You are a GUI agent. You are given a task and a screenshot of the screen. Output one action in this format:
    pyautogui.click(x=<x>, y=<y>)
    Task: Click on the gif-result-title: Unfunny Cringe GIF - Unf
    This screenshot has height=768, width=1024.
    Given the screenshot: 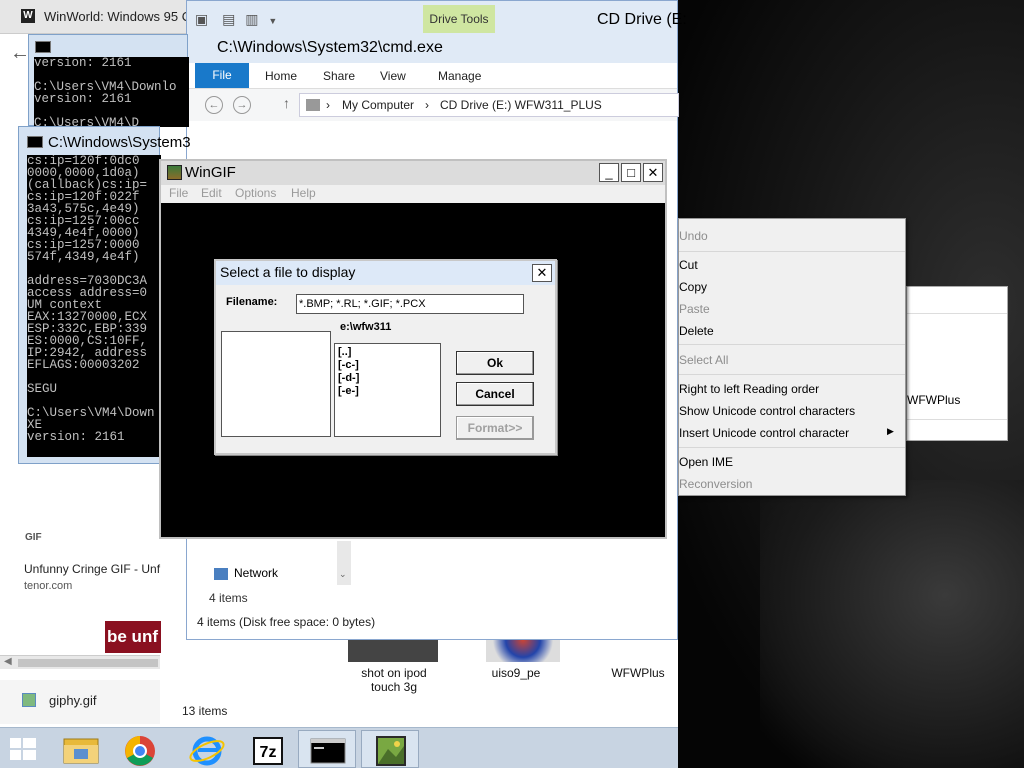 What is the action you would take?
    pyautogui.click(x=92, y=569)
    